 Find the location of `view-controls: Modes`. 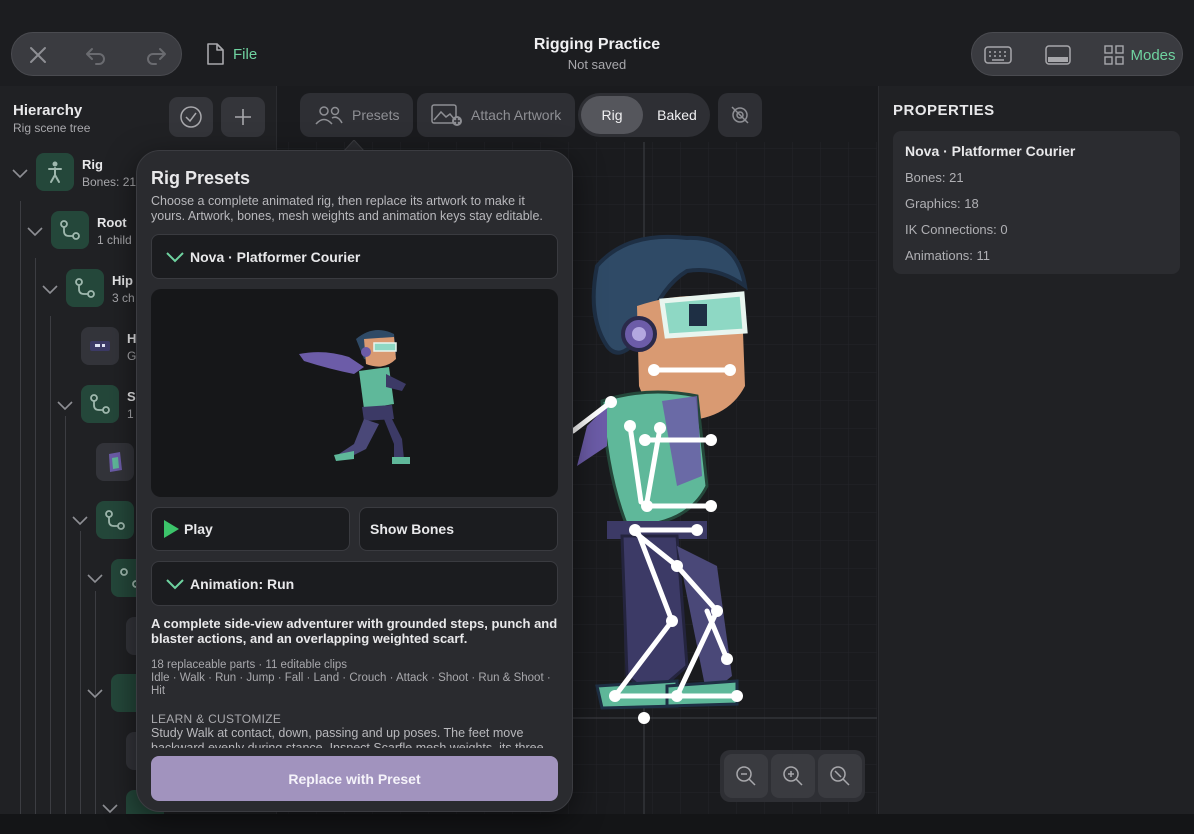

view-controls: Modes is located at coordinates (1077, 54).